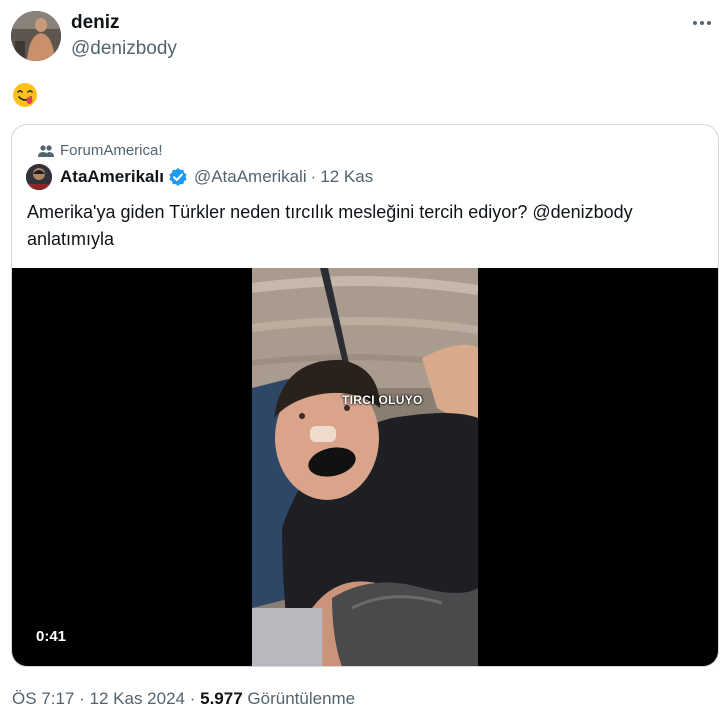 This screenshot has width=725, height=719. What do you see at coordinates (382, 400) in the screenshot?
I see `video-caption: TIRCI OLUYO` at bounding box center [382, 400].